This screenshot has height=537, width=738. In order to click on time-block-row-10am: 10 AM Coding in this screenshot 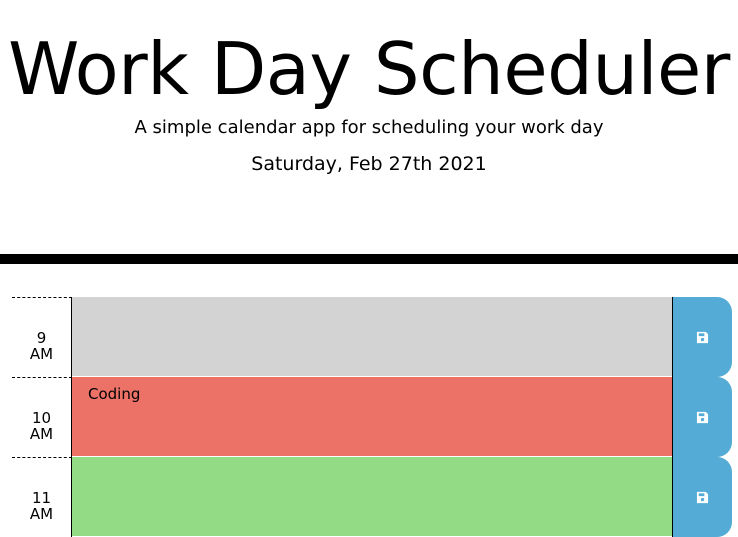, I will do `click(372, 417)`.